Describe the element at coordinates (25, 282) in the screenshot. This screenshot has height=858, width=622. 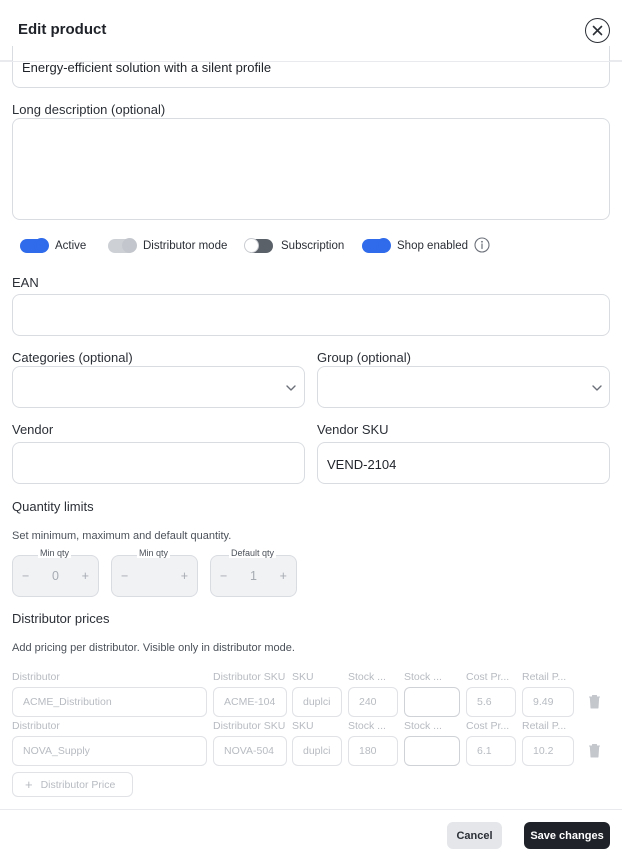
I see `ean-label: EAN` at that location.